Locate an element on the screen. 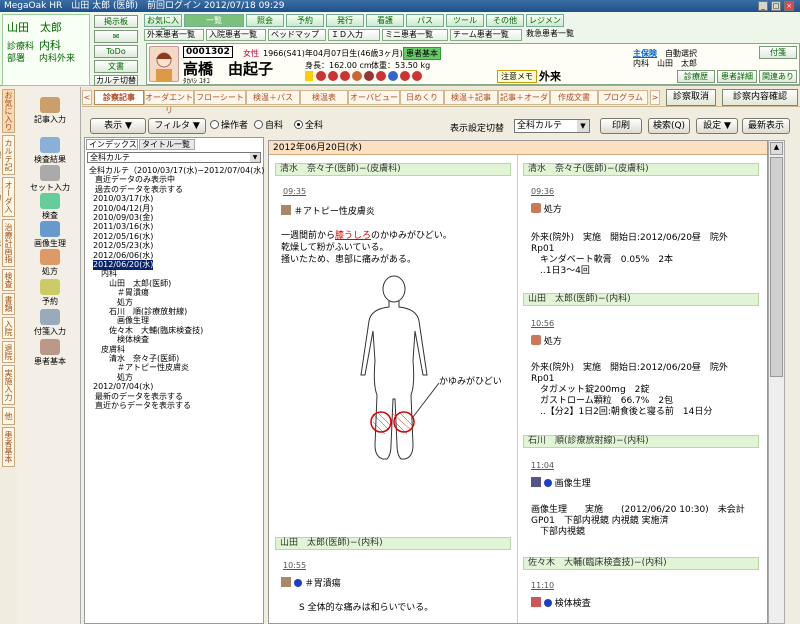 This screenshot has height=624, width=800. entry-header-dermatology: 清水 奈々子(医師)−(皮膚科) is located at coordinates (393, 169).